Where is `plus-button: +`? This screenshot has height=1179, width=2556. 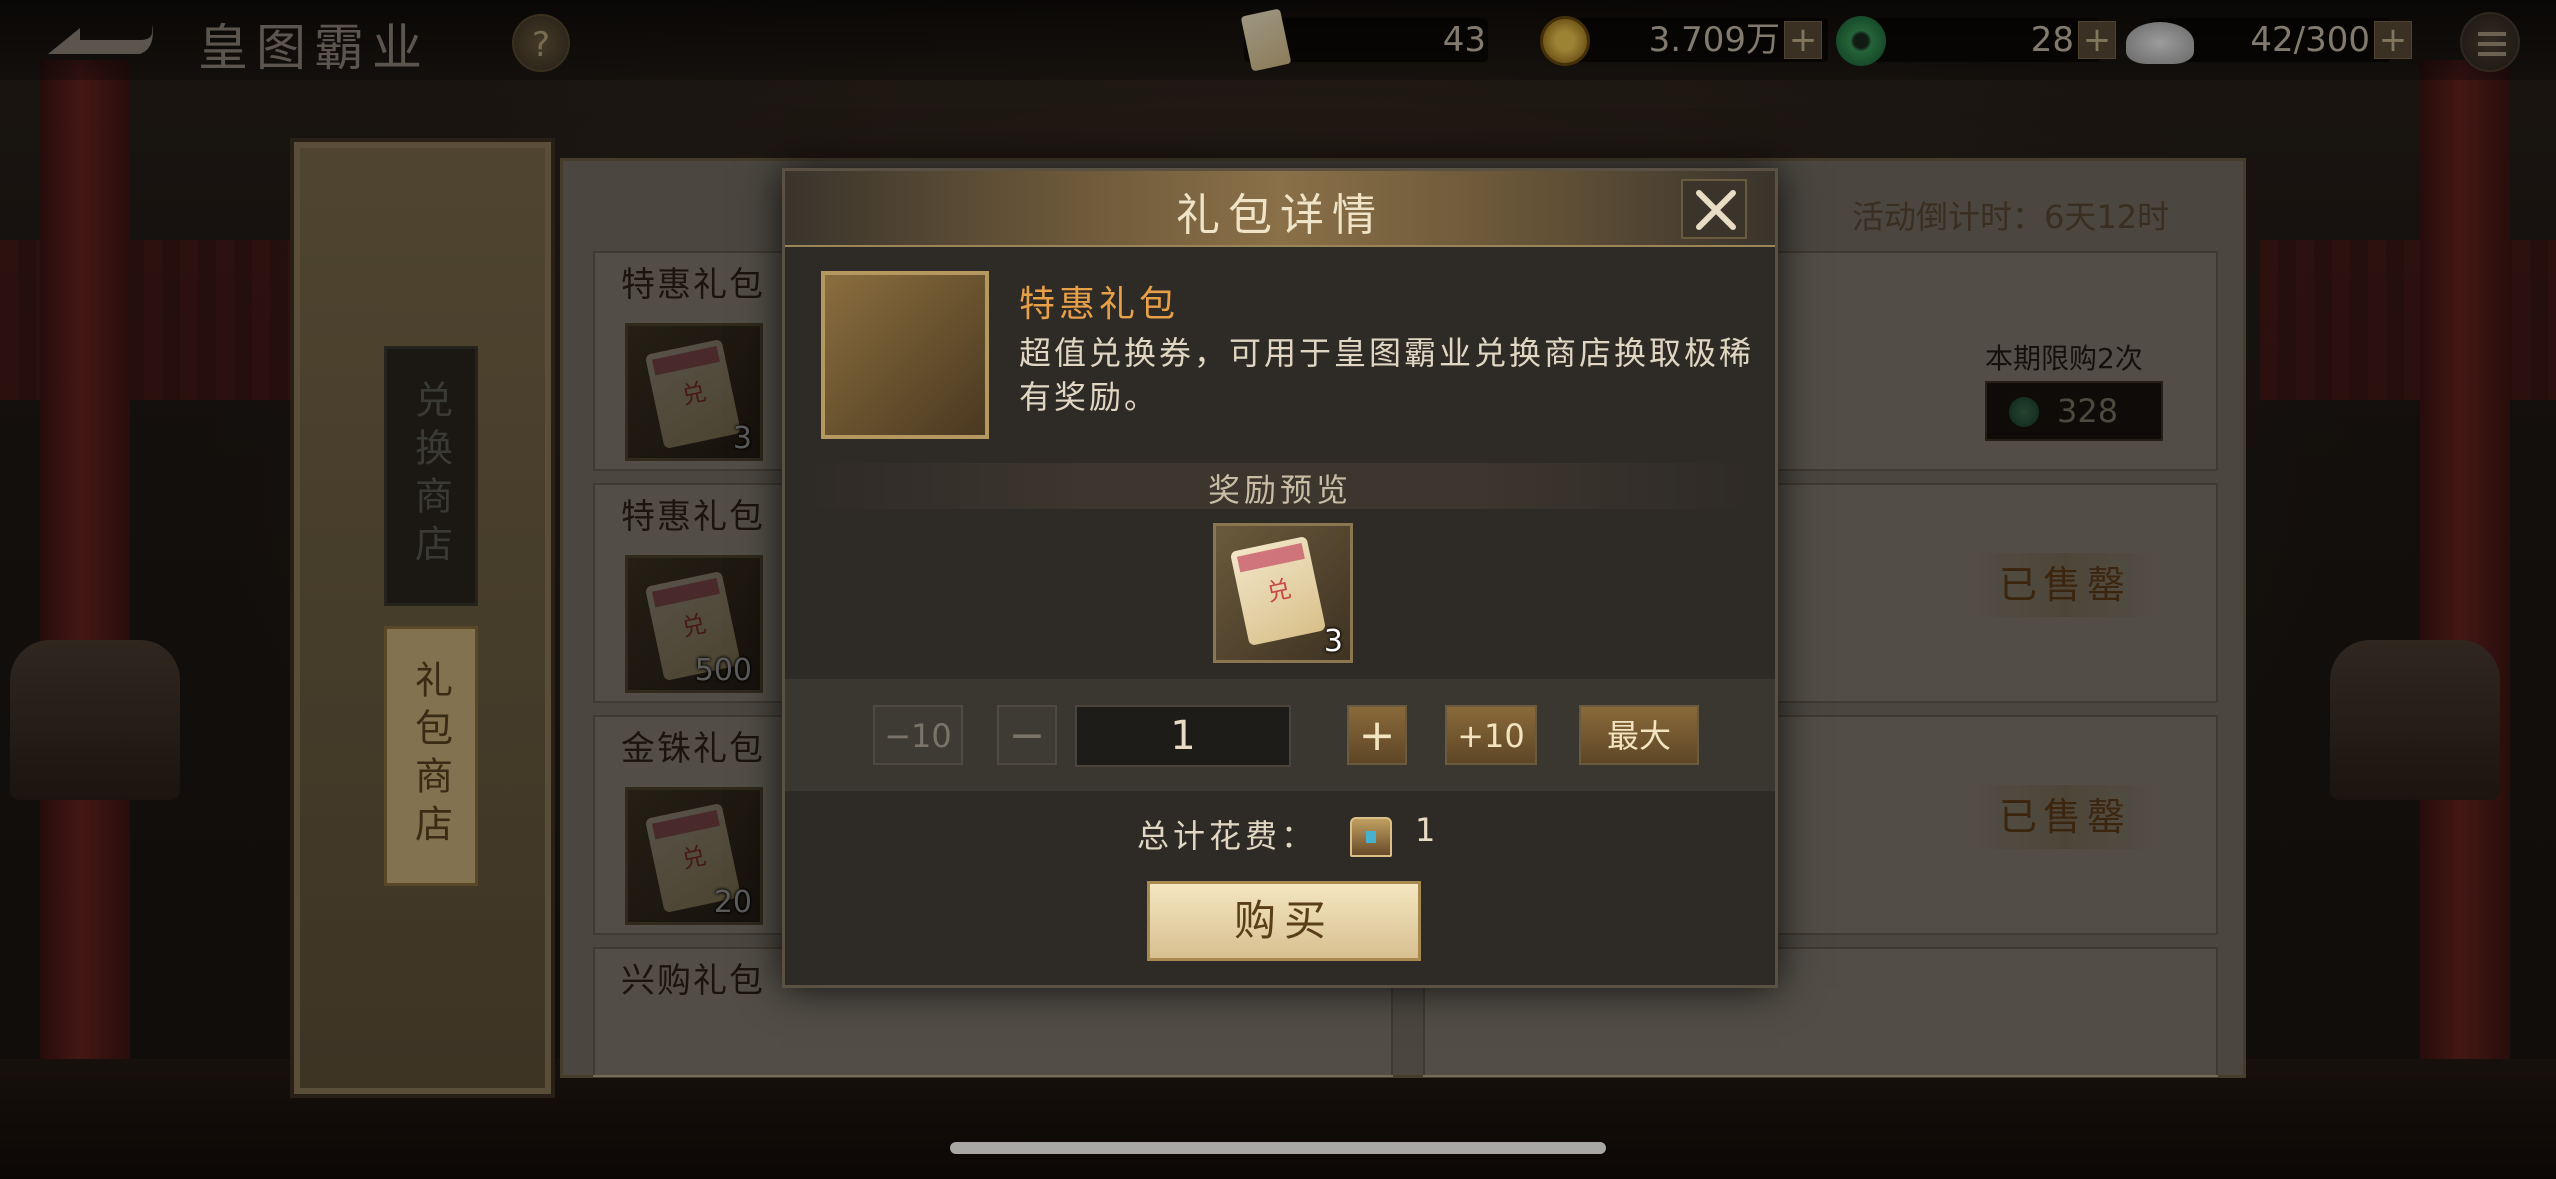
plus-button: + is located at coordinates (1377, 735).